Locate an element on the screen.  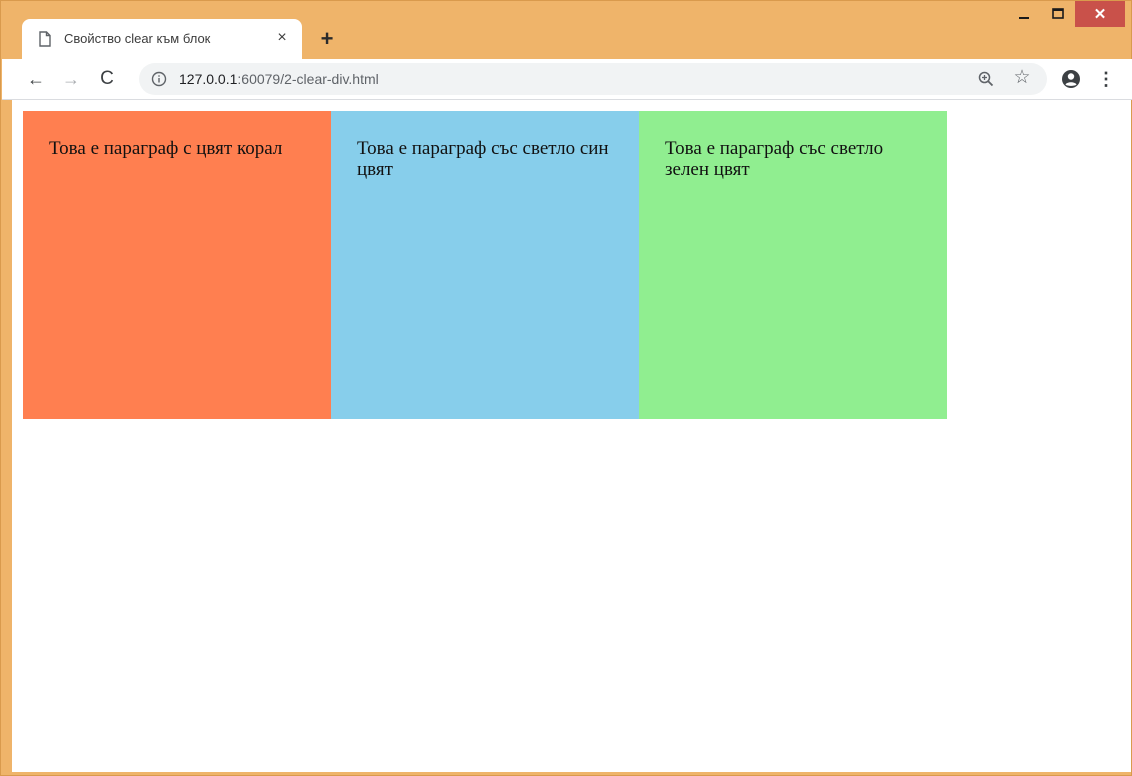
light-blue-block: Това е параграф със светло син цвят is located at coordinates (485, 265).